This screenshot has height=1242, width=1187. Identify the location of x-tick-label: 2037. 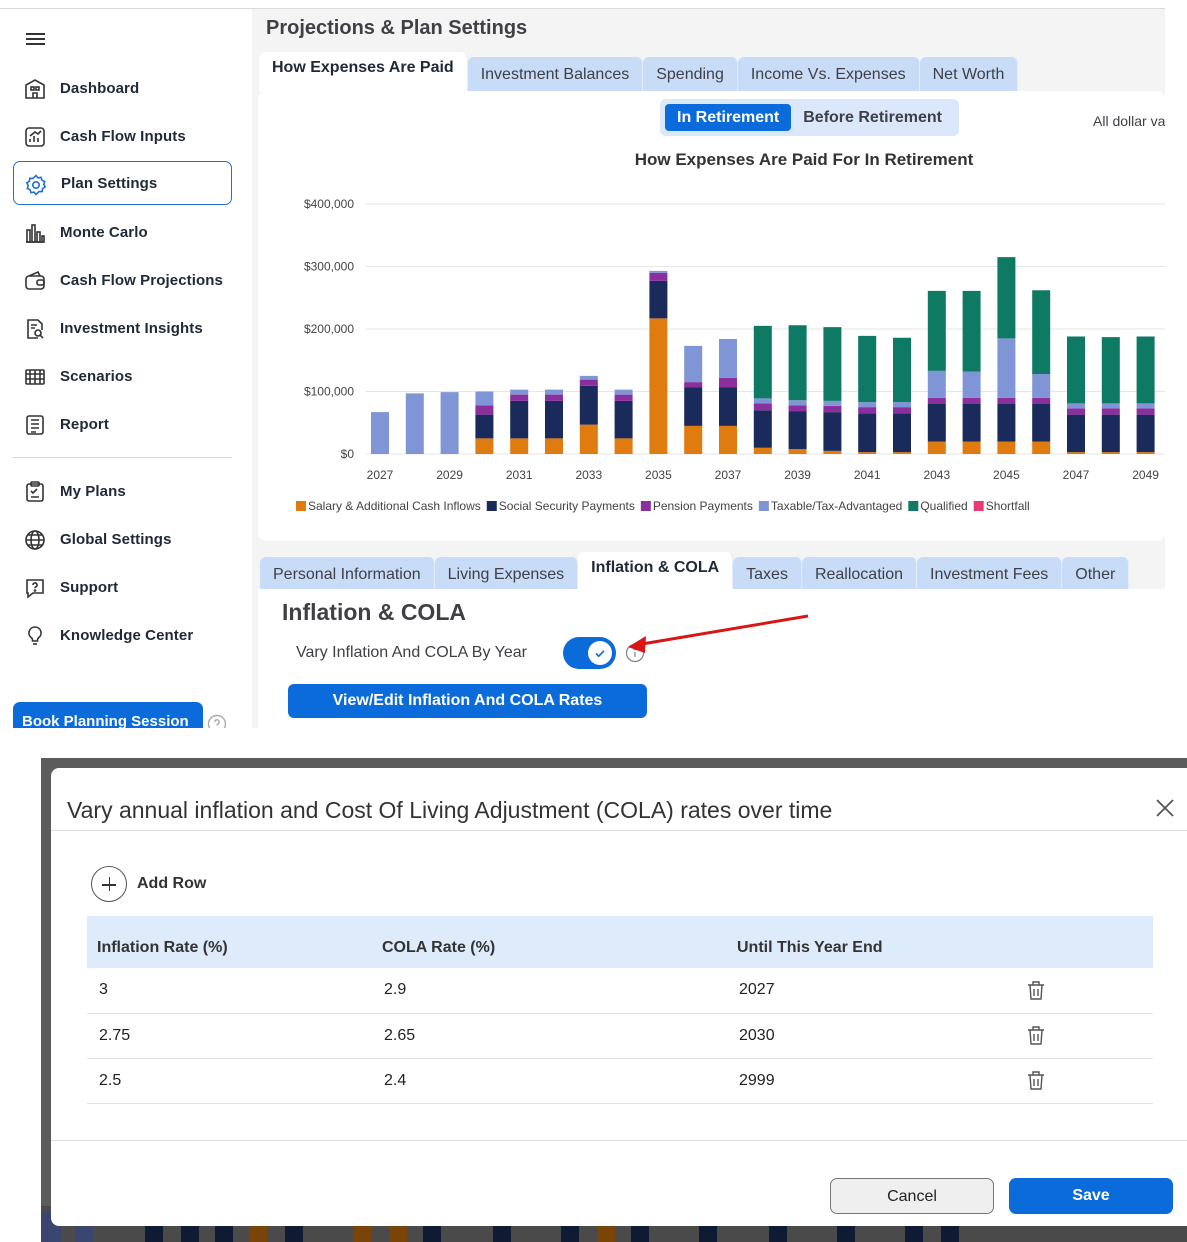
(728, 475).